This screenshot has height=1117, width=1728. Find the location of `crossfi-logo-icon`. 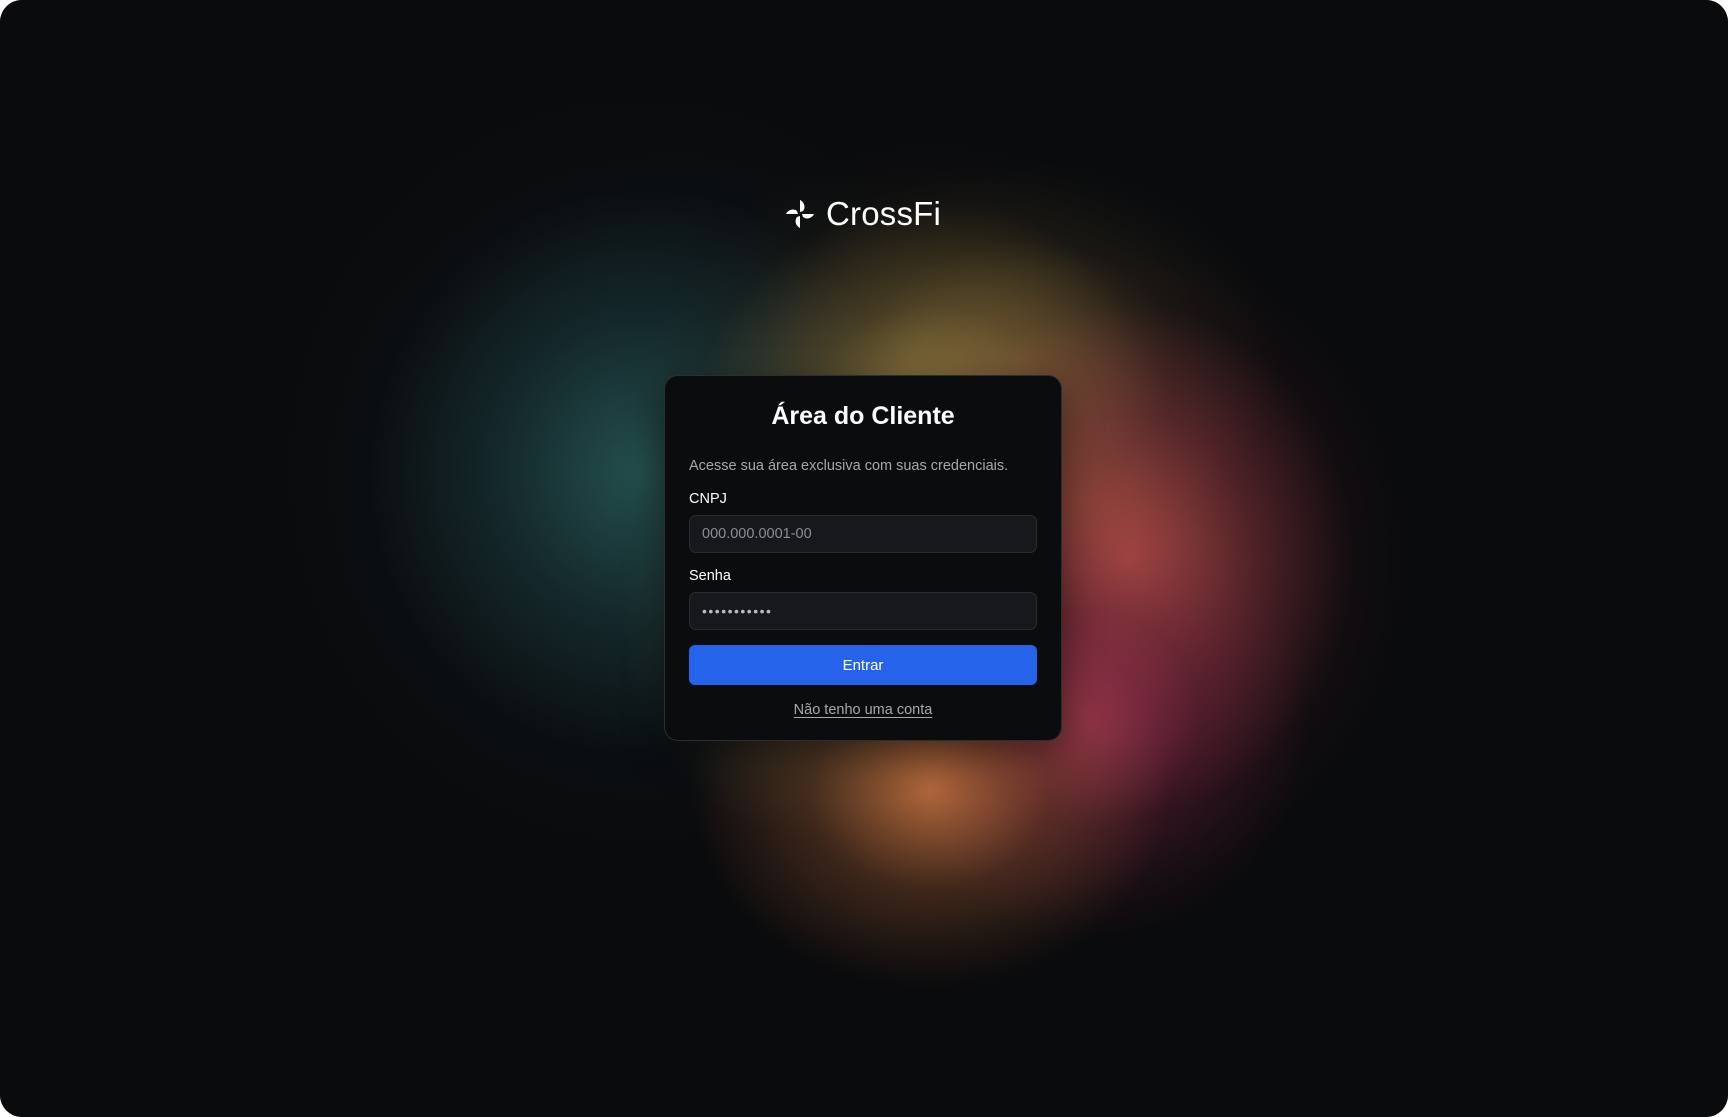

crossfi-logo-icon is located at coordinates (800, 214).